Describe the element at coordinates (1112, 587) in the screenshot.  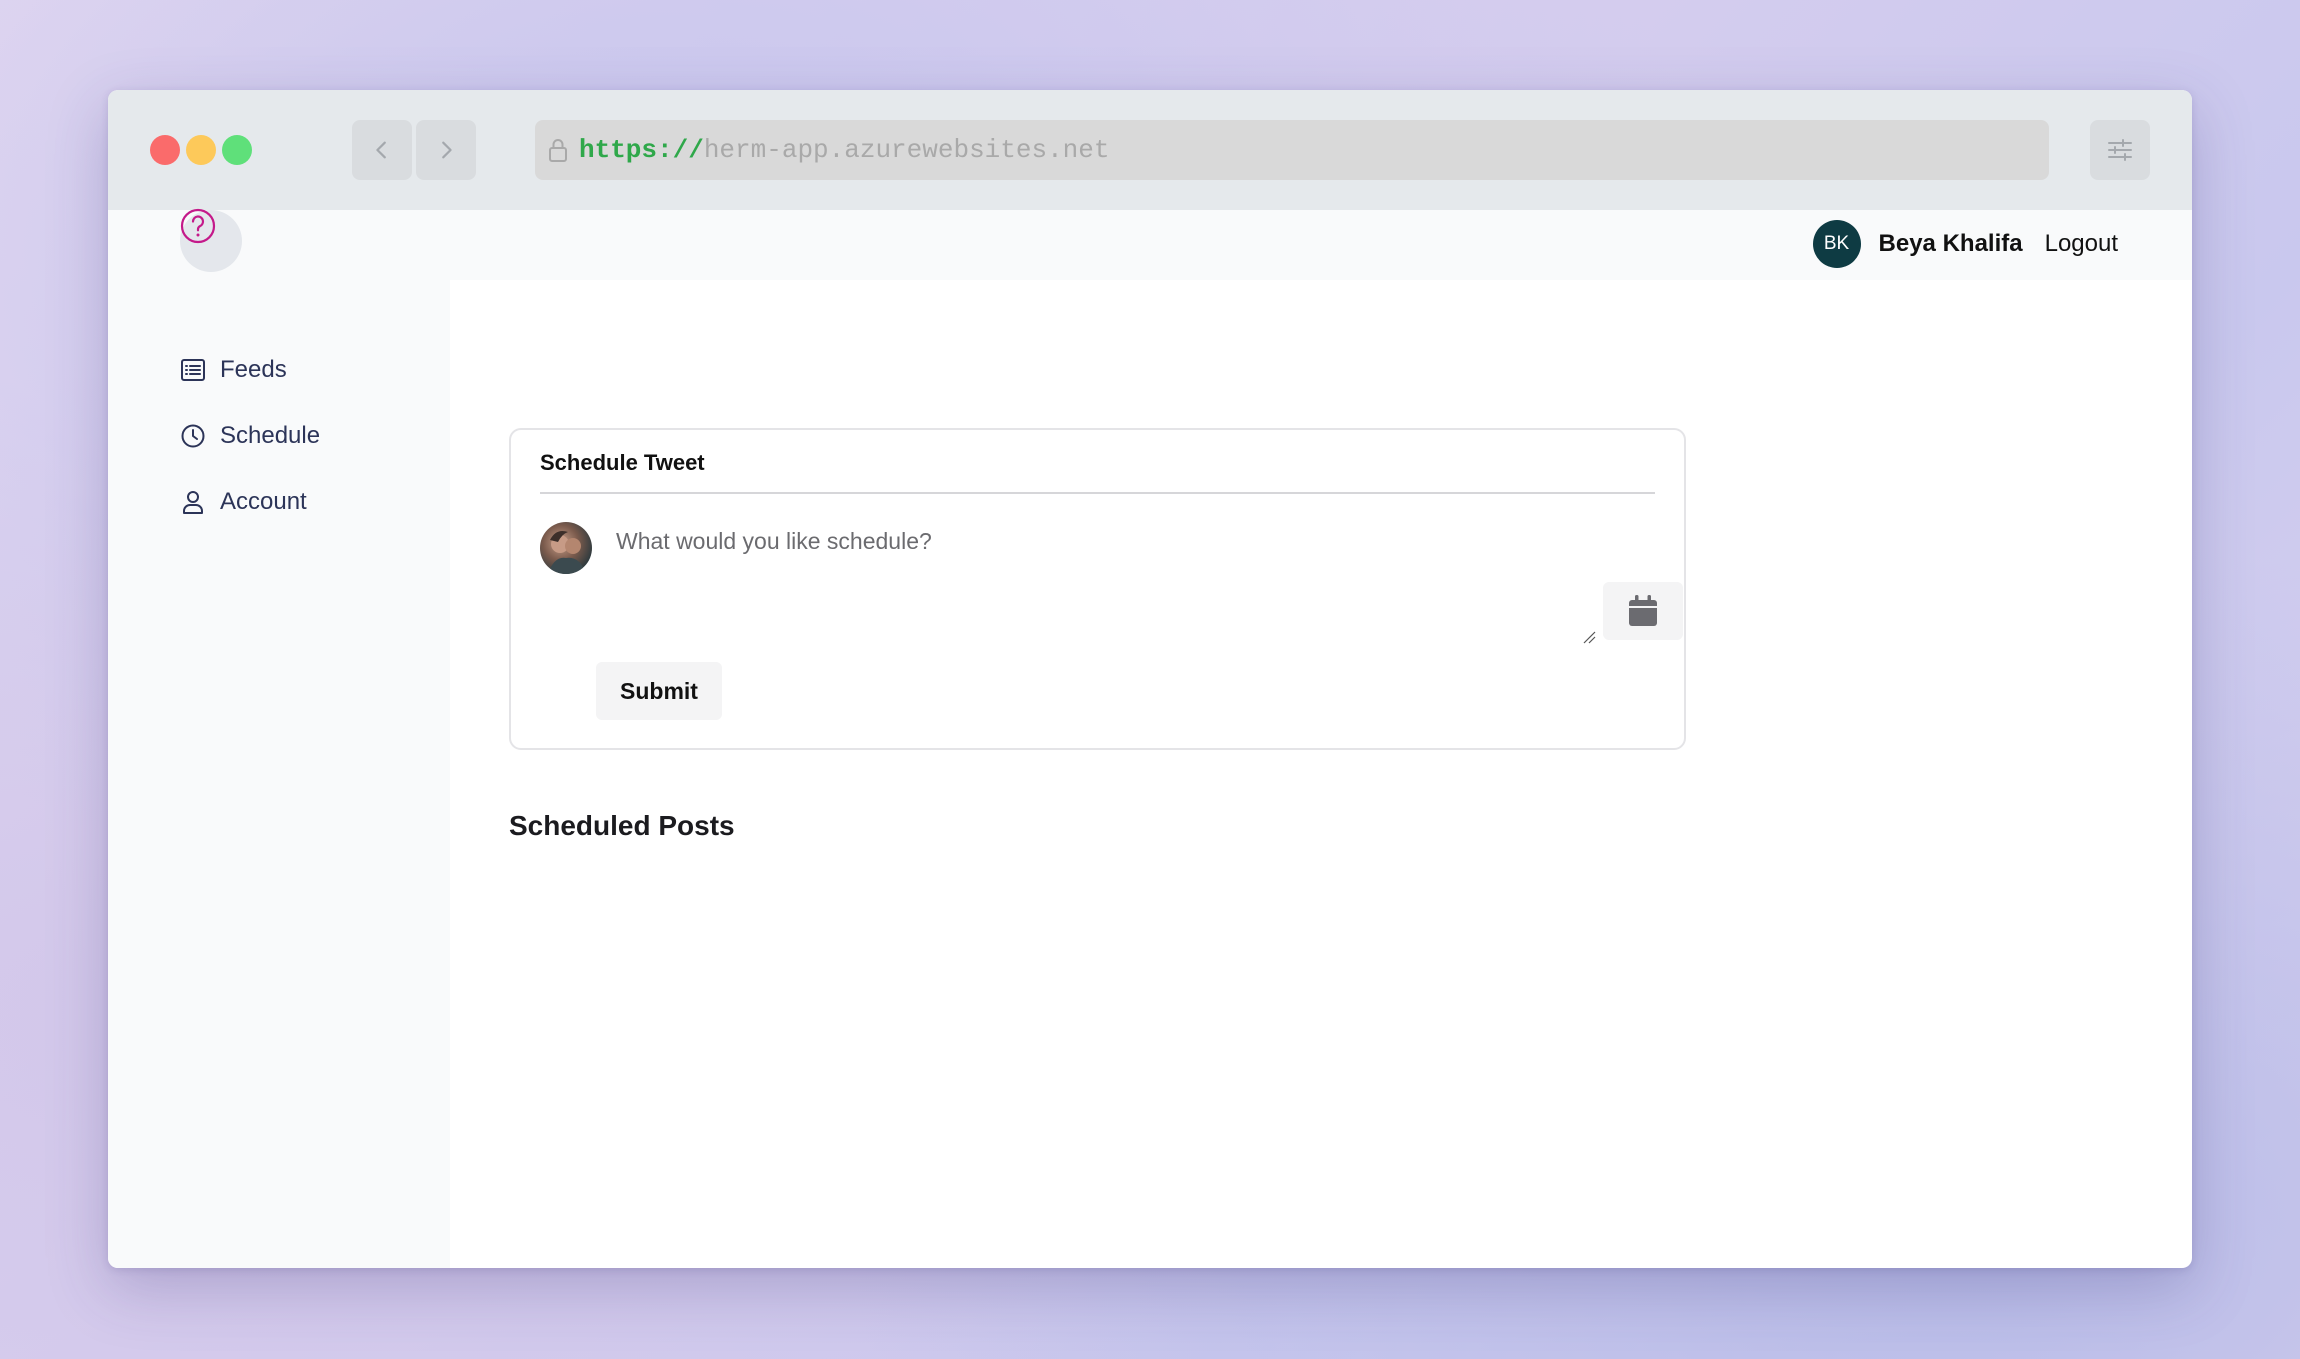
I see `tweet-input` at that location.